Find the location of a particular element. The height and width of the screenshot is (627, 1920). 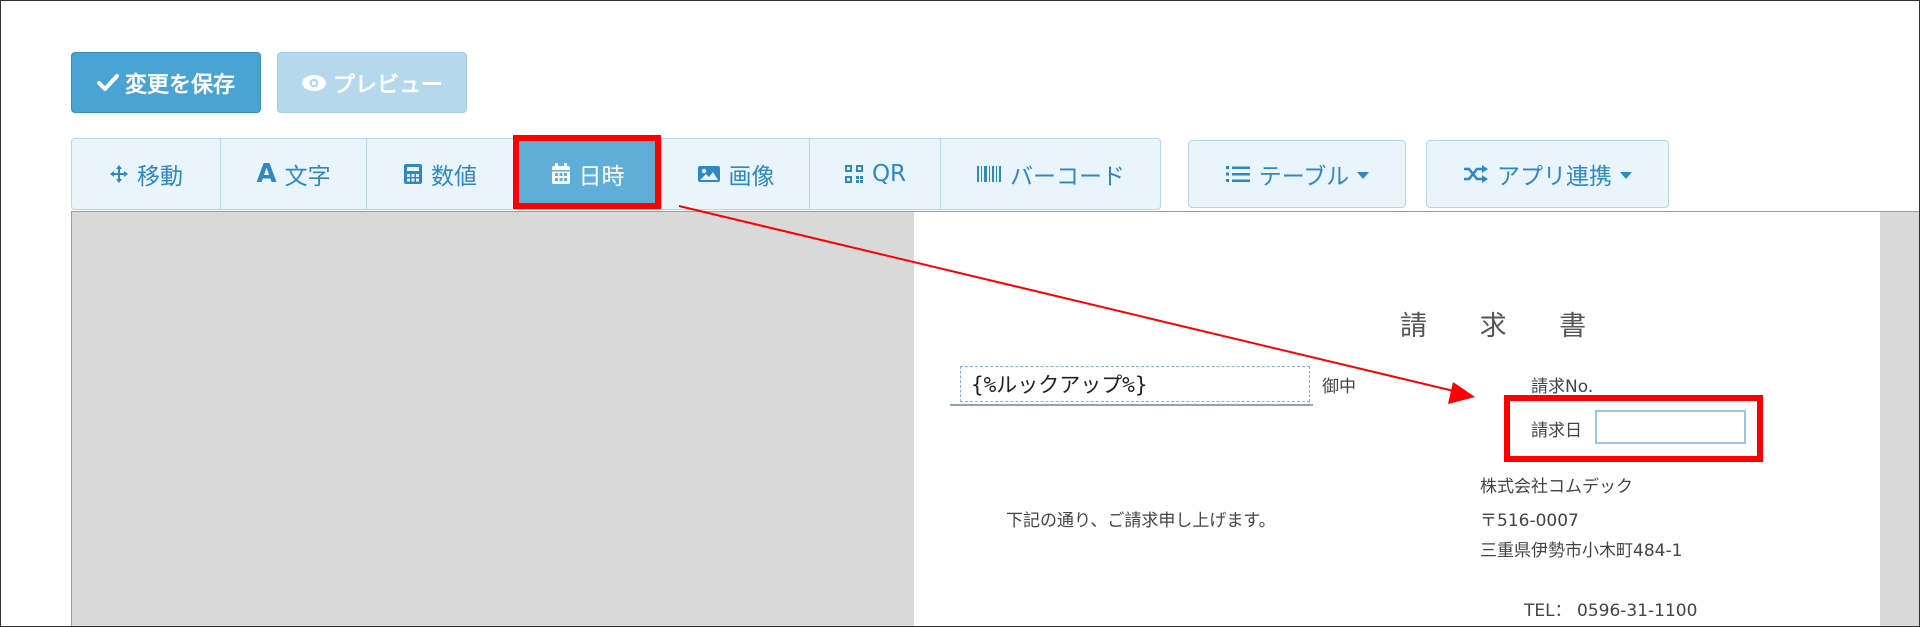

invoice-date-field is located at coordinates (1670, 427).